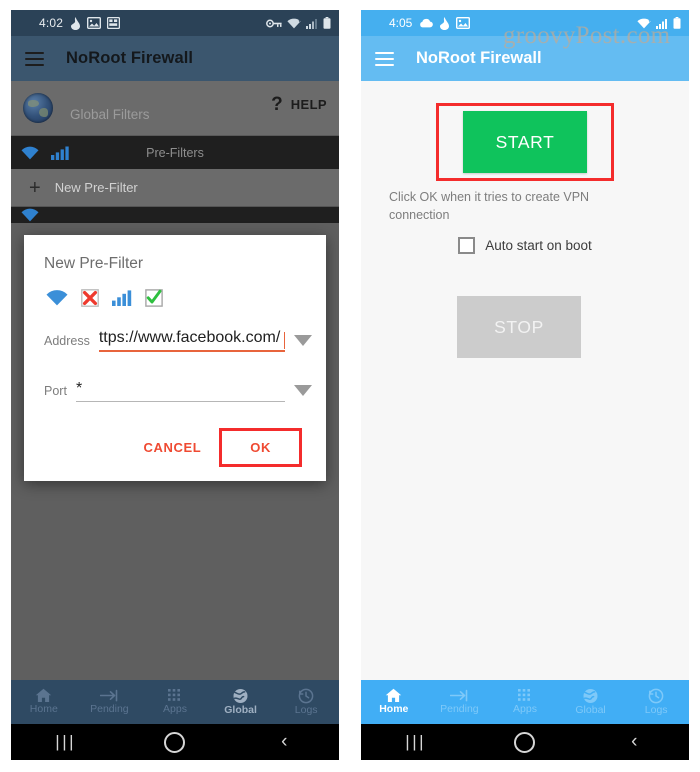 The height and width of the screenshot is (772, 700). Describe the element at coordinates (35, 187) in the screenshot. I see `plus-icon: +` at that location.